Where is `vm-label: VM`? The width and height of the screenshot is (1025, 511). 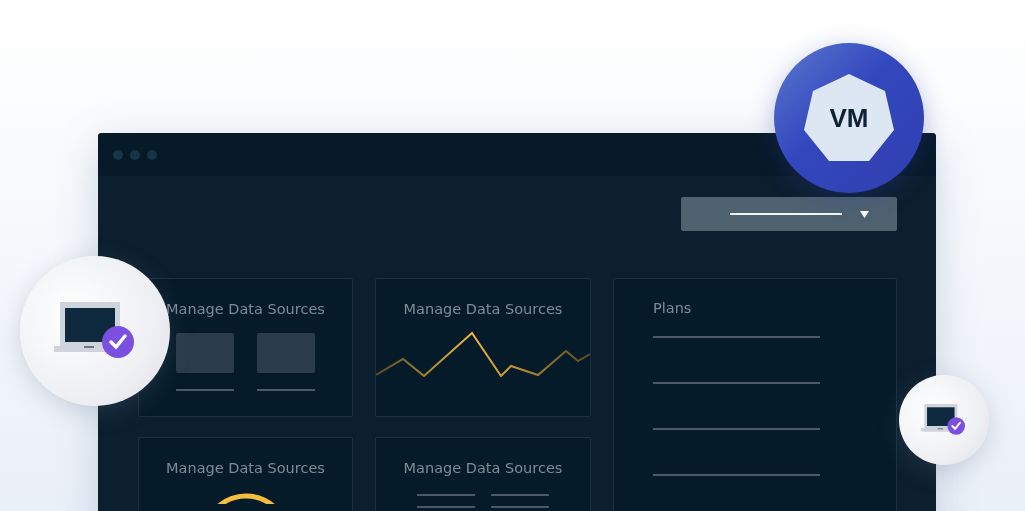
vm-label: VM is located at coordinates (849, 118).